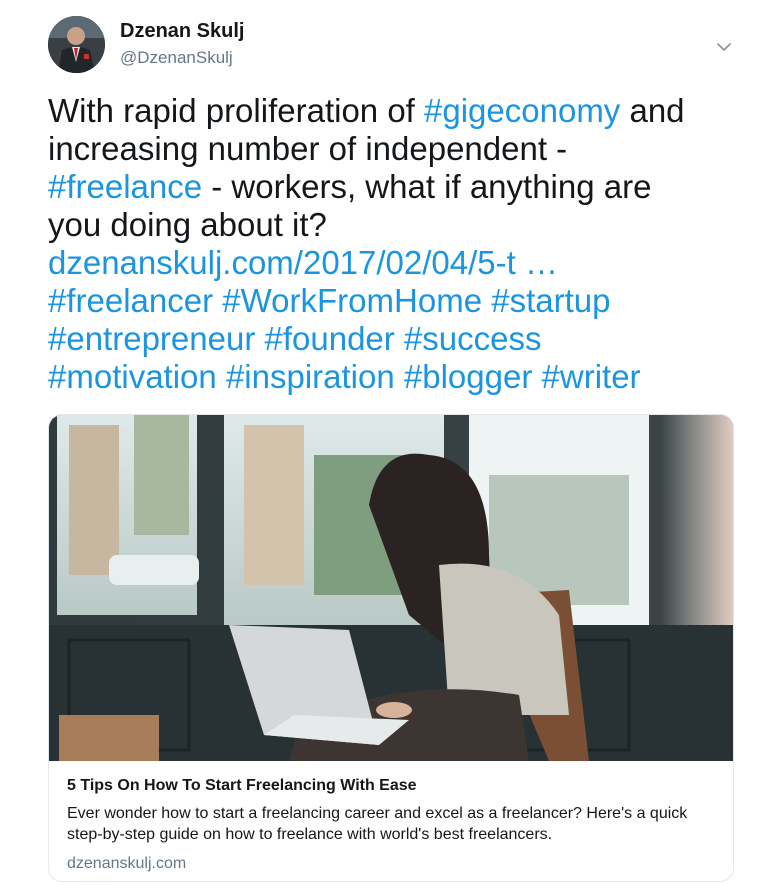 The width and height of the screenshot is (780, 885). I want to click on hashtag-link: #writer, so click(591, 376).